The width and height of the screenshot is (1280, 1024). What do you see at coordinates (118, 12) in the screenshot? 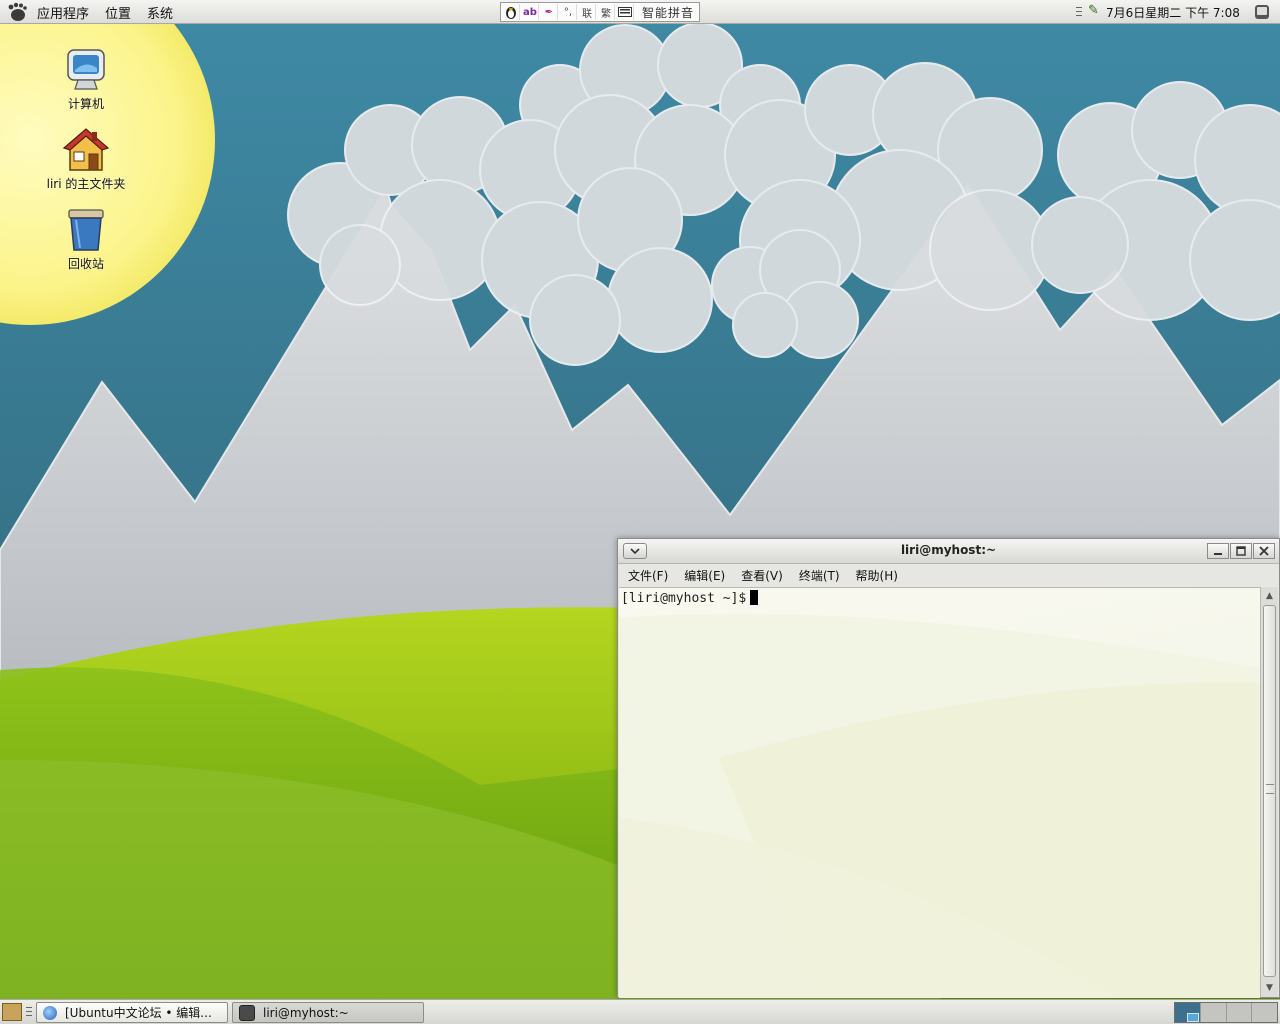
I see `menu-places: 位置` at bounding box center [118, 12].